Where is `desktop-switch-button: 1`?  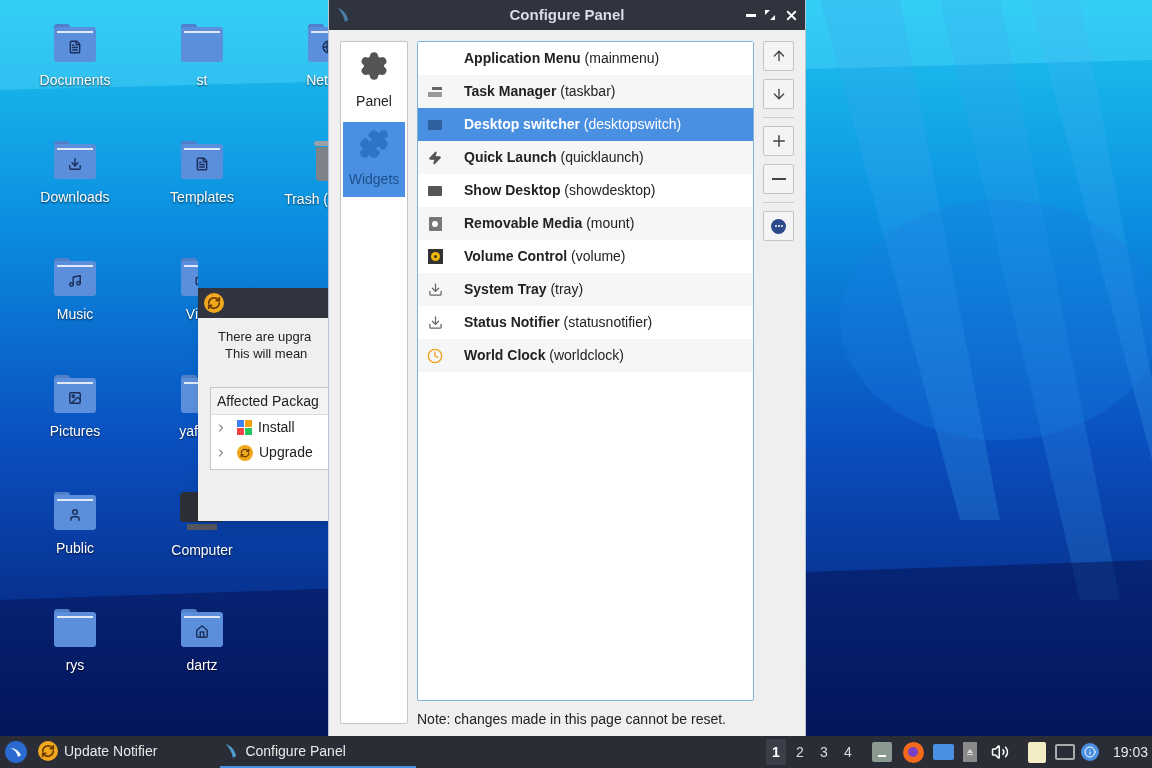
desktop-switch-button: 1 is located at coordinates (775, 752).